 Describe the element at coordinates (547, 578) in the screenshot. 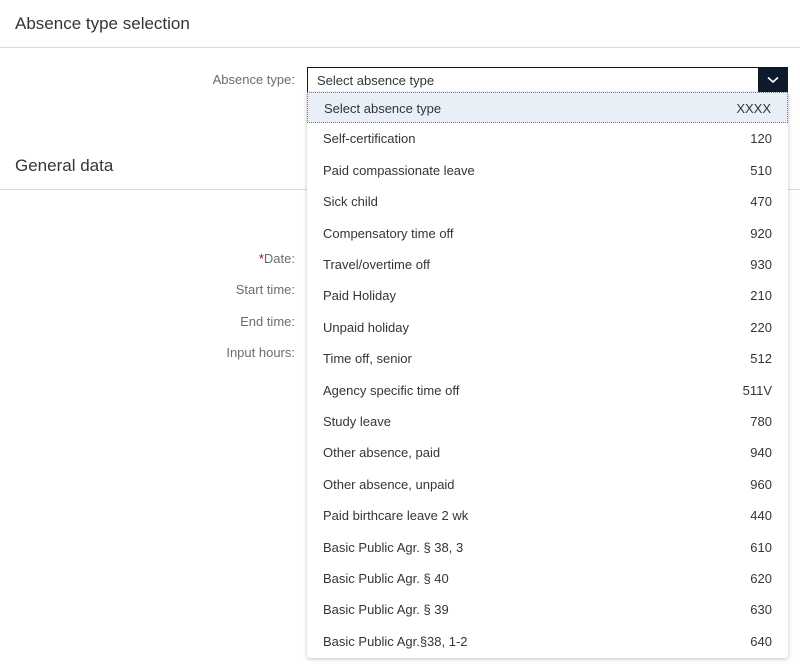

I see `dropdown-option: Basic Public Agr. § 40 620` at that location.